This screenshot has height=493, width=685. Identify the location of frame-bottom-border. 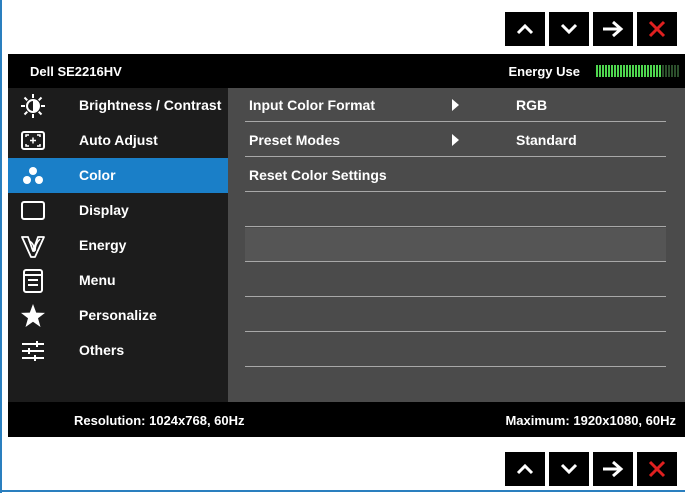
(342, 491).